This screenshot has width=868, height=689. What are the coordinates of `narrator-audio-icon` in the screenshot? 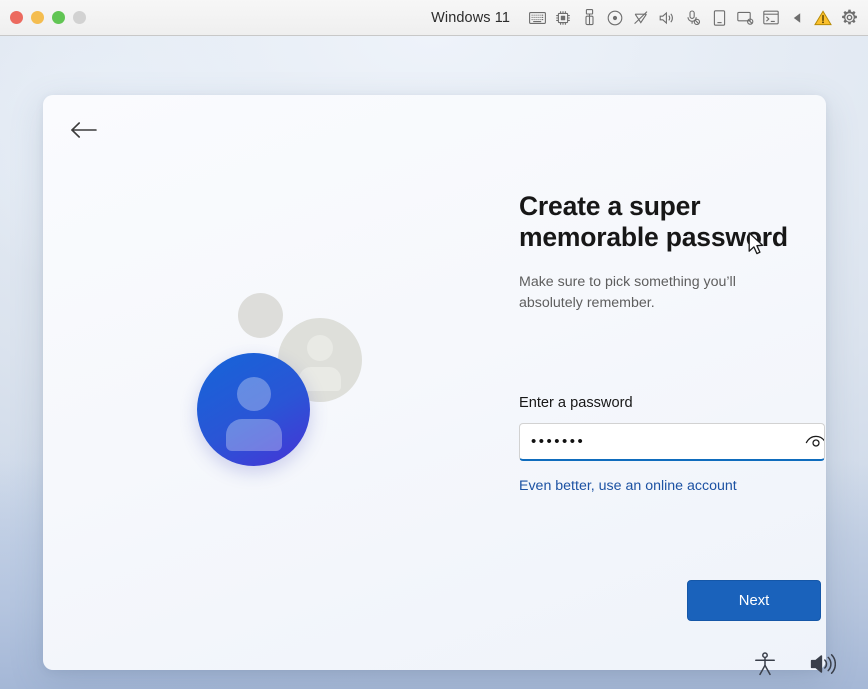 It's located at (823, 664).